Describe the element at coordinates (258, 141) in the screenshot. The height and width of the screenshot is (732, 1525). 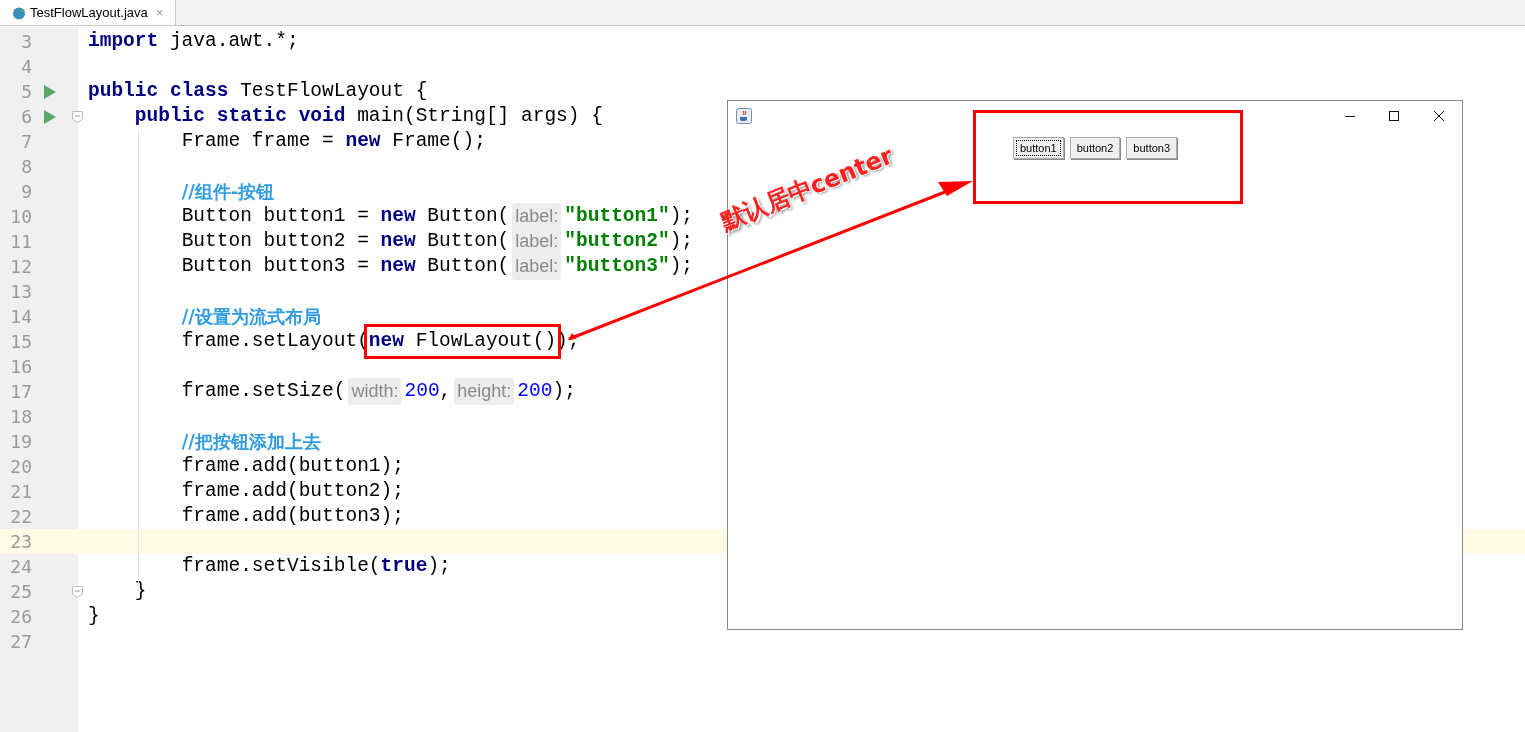
I see `code-text: Frame frame =` at that location.